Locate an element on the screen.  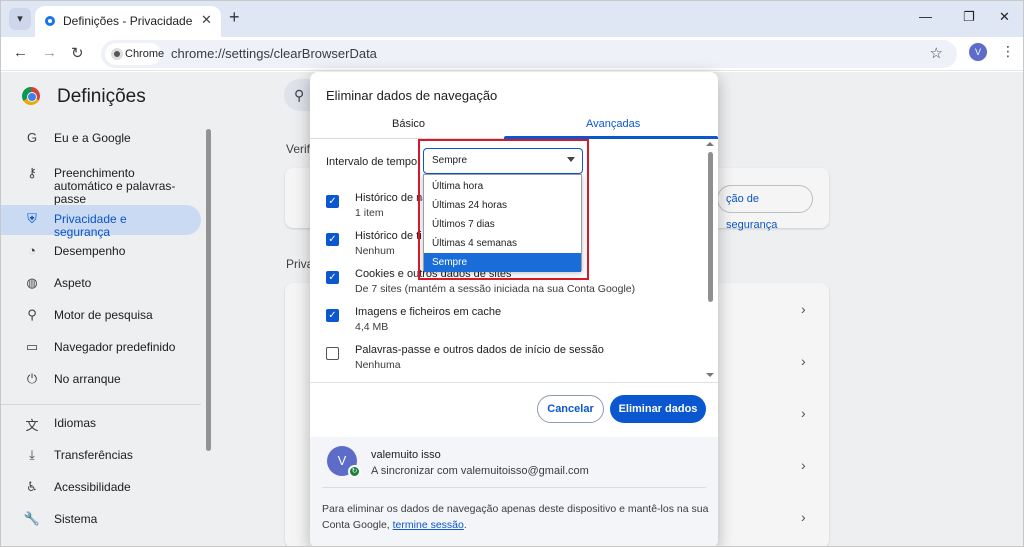
reload-icon: ↻ is located at coordinates (77, 53).